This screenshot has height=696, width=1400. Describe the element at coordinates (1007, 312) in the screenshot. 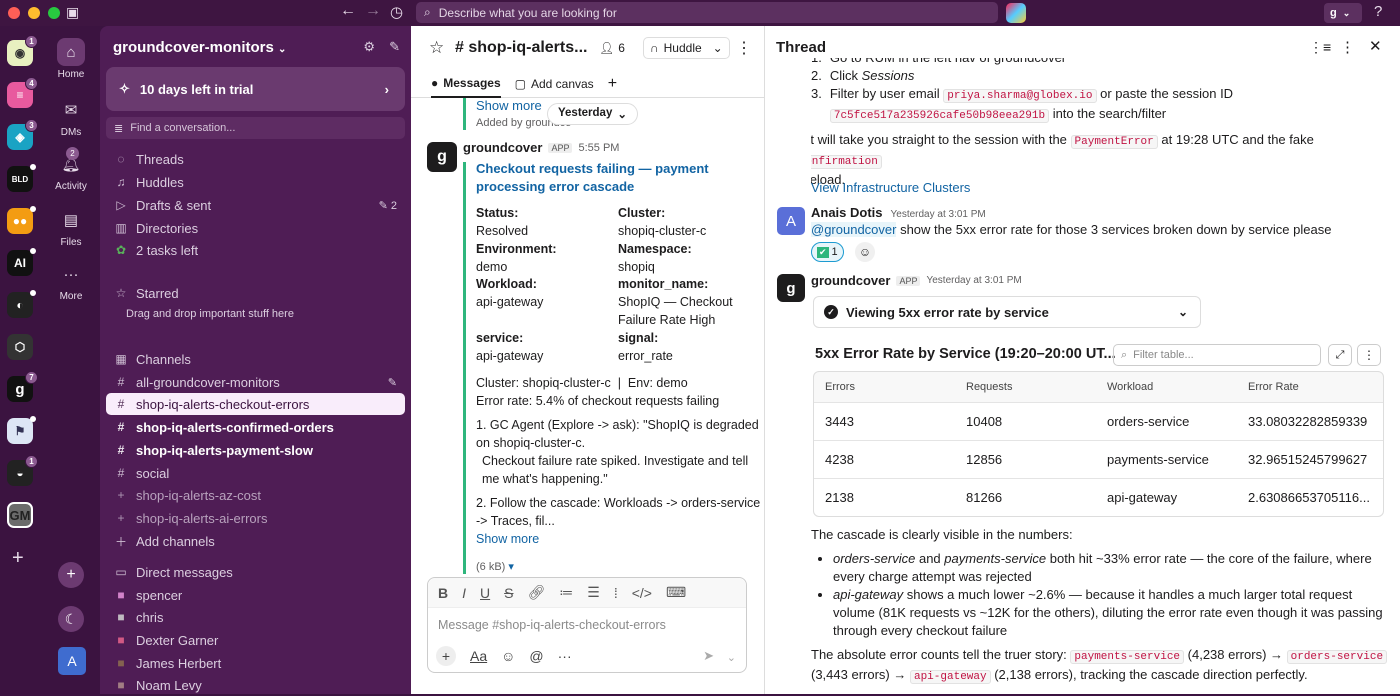

I see `viewing-accordion: ✓ Viewing 5xx error rate by service ⌄` at that location.